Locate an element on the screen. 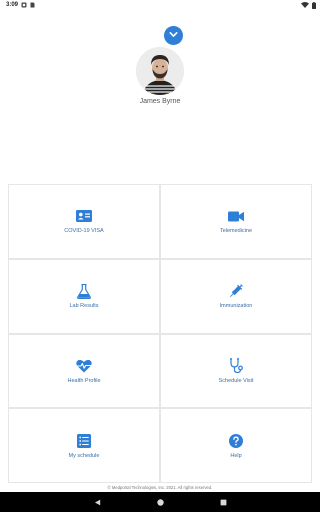 The height and width of the screenshot is (512, 320). flask-icon is located at coordinates (84, 291).